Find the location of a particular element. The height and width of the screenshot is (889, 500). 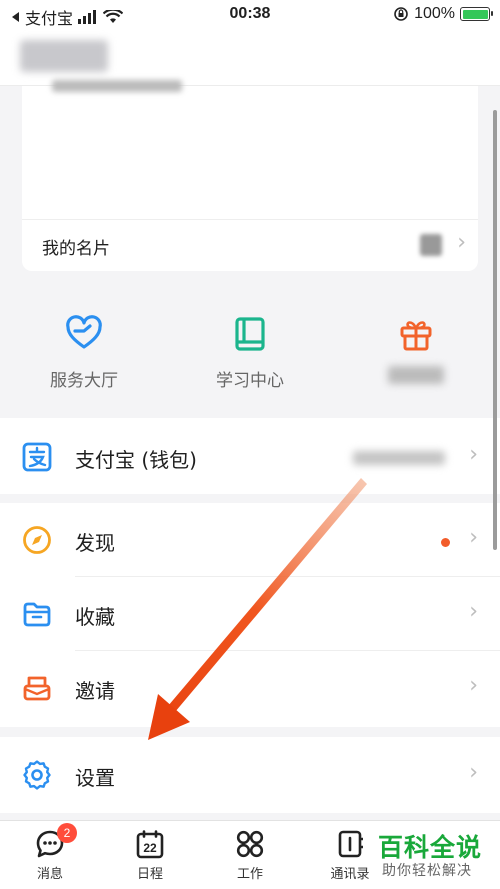

battery-percent: 100% is located at coordinates (434, 13).